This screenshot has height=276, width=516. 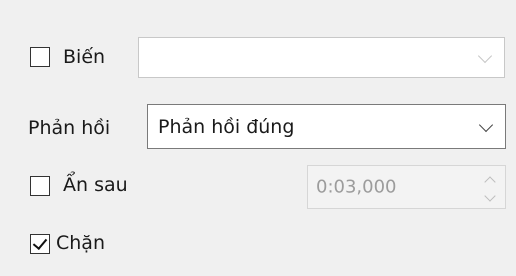 What do you see at coordinates (406, 187) in the screenshot?
I see `hide-after-time-spinner: 0:03,000` at bounding box center [406, 187].